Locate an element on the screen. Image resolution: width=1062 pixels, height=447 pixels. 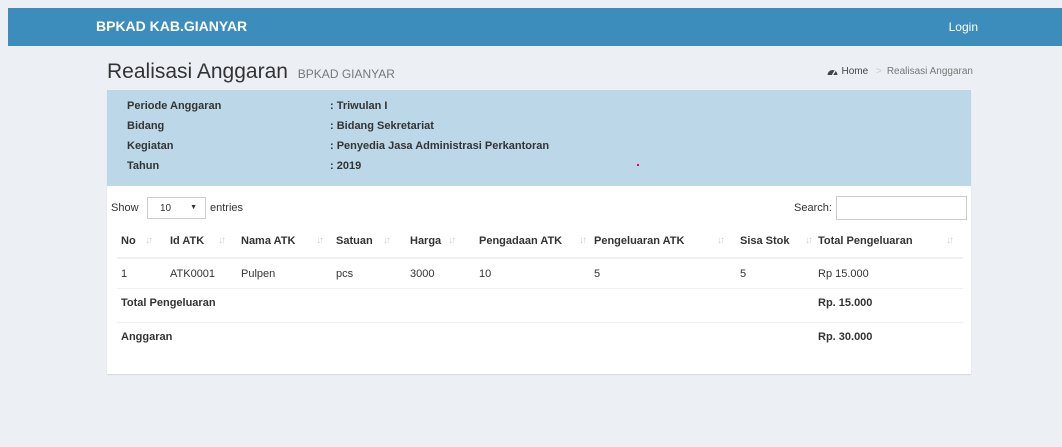
entries-value: 10 is located at coordinates (166, 208).